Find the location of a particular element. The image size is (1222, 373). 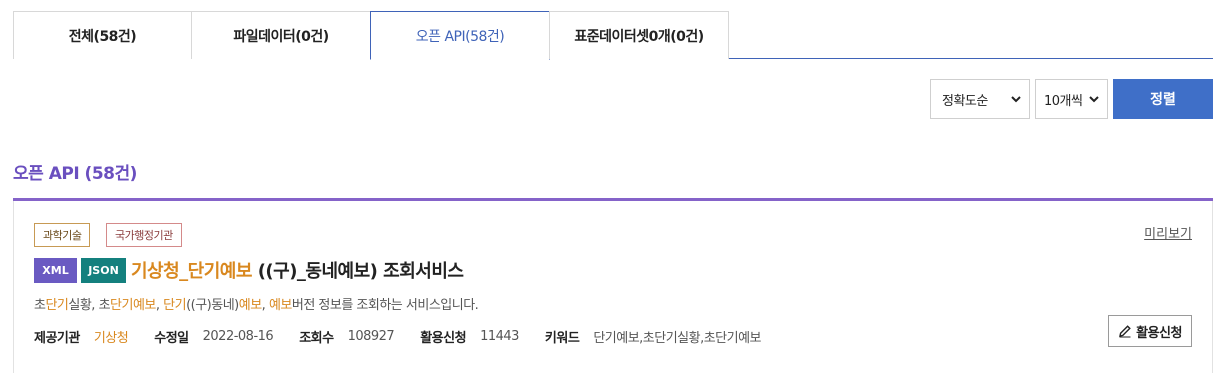

sort-button: 정렬 is located at coordinates (1163, 99).